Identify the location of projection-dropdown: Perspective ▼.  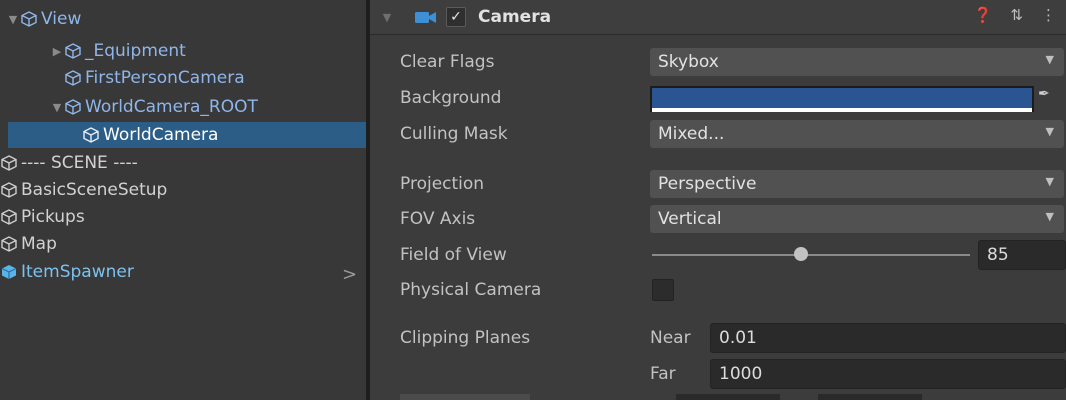
(857, 184).